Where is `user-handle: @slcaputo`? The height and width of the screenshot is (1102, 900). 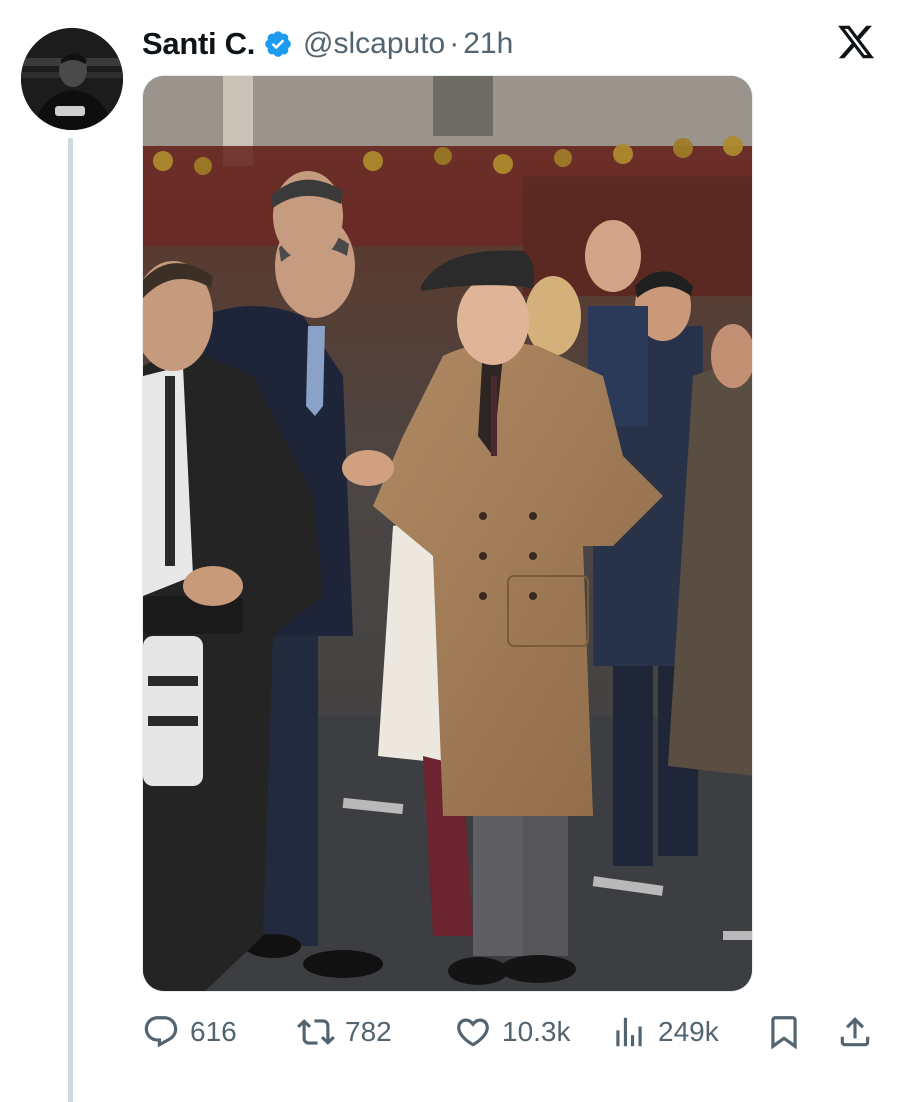 user-handle: @slcaputo is located at coordinates (374, 44).